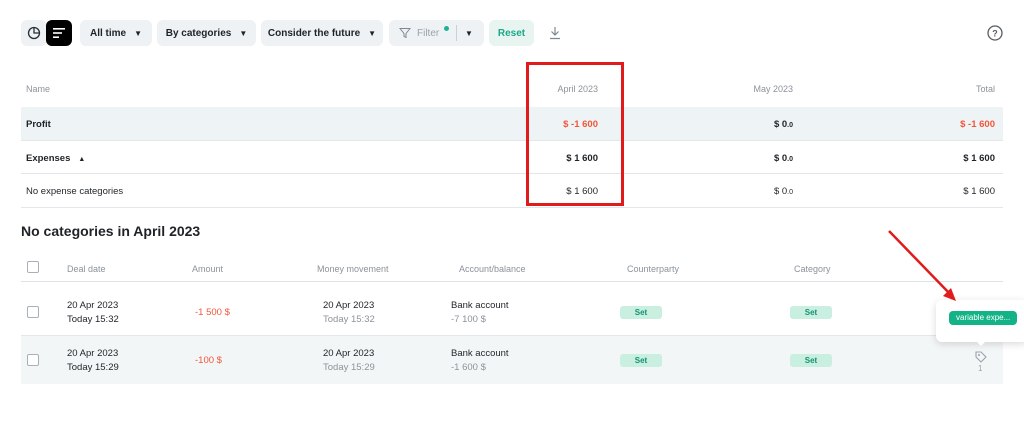 Image resolution: width=1024 pixels, height=421 pixels. What do you see at coordinates (353, 269) in the screenshot?
I see `header-money-movement: Money movement` at bounding box center [353, 269].